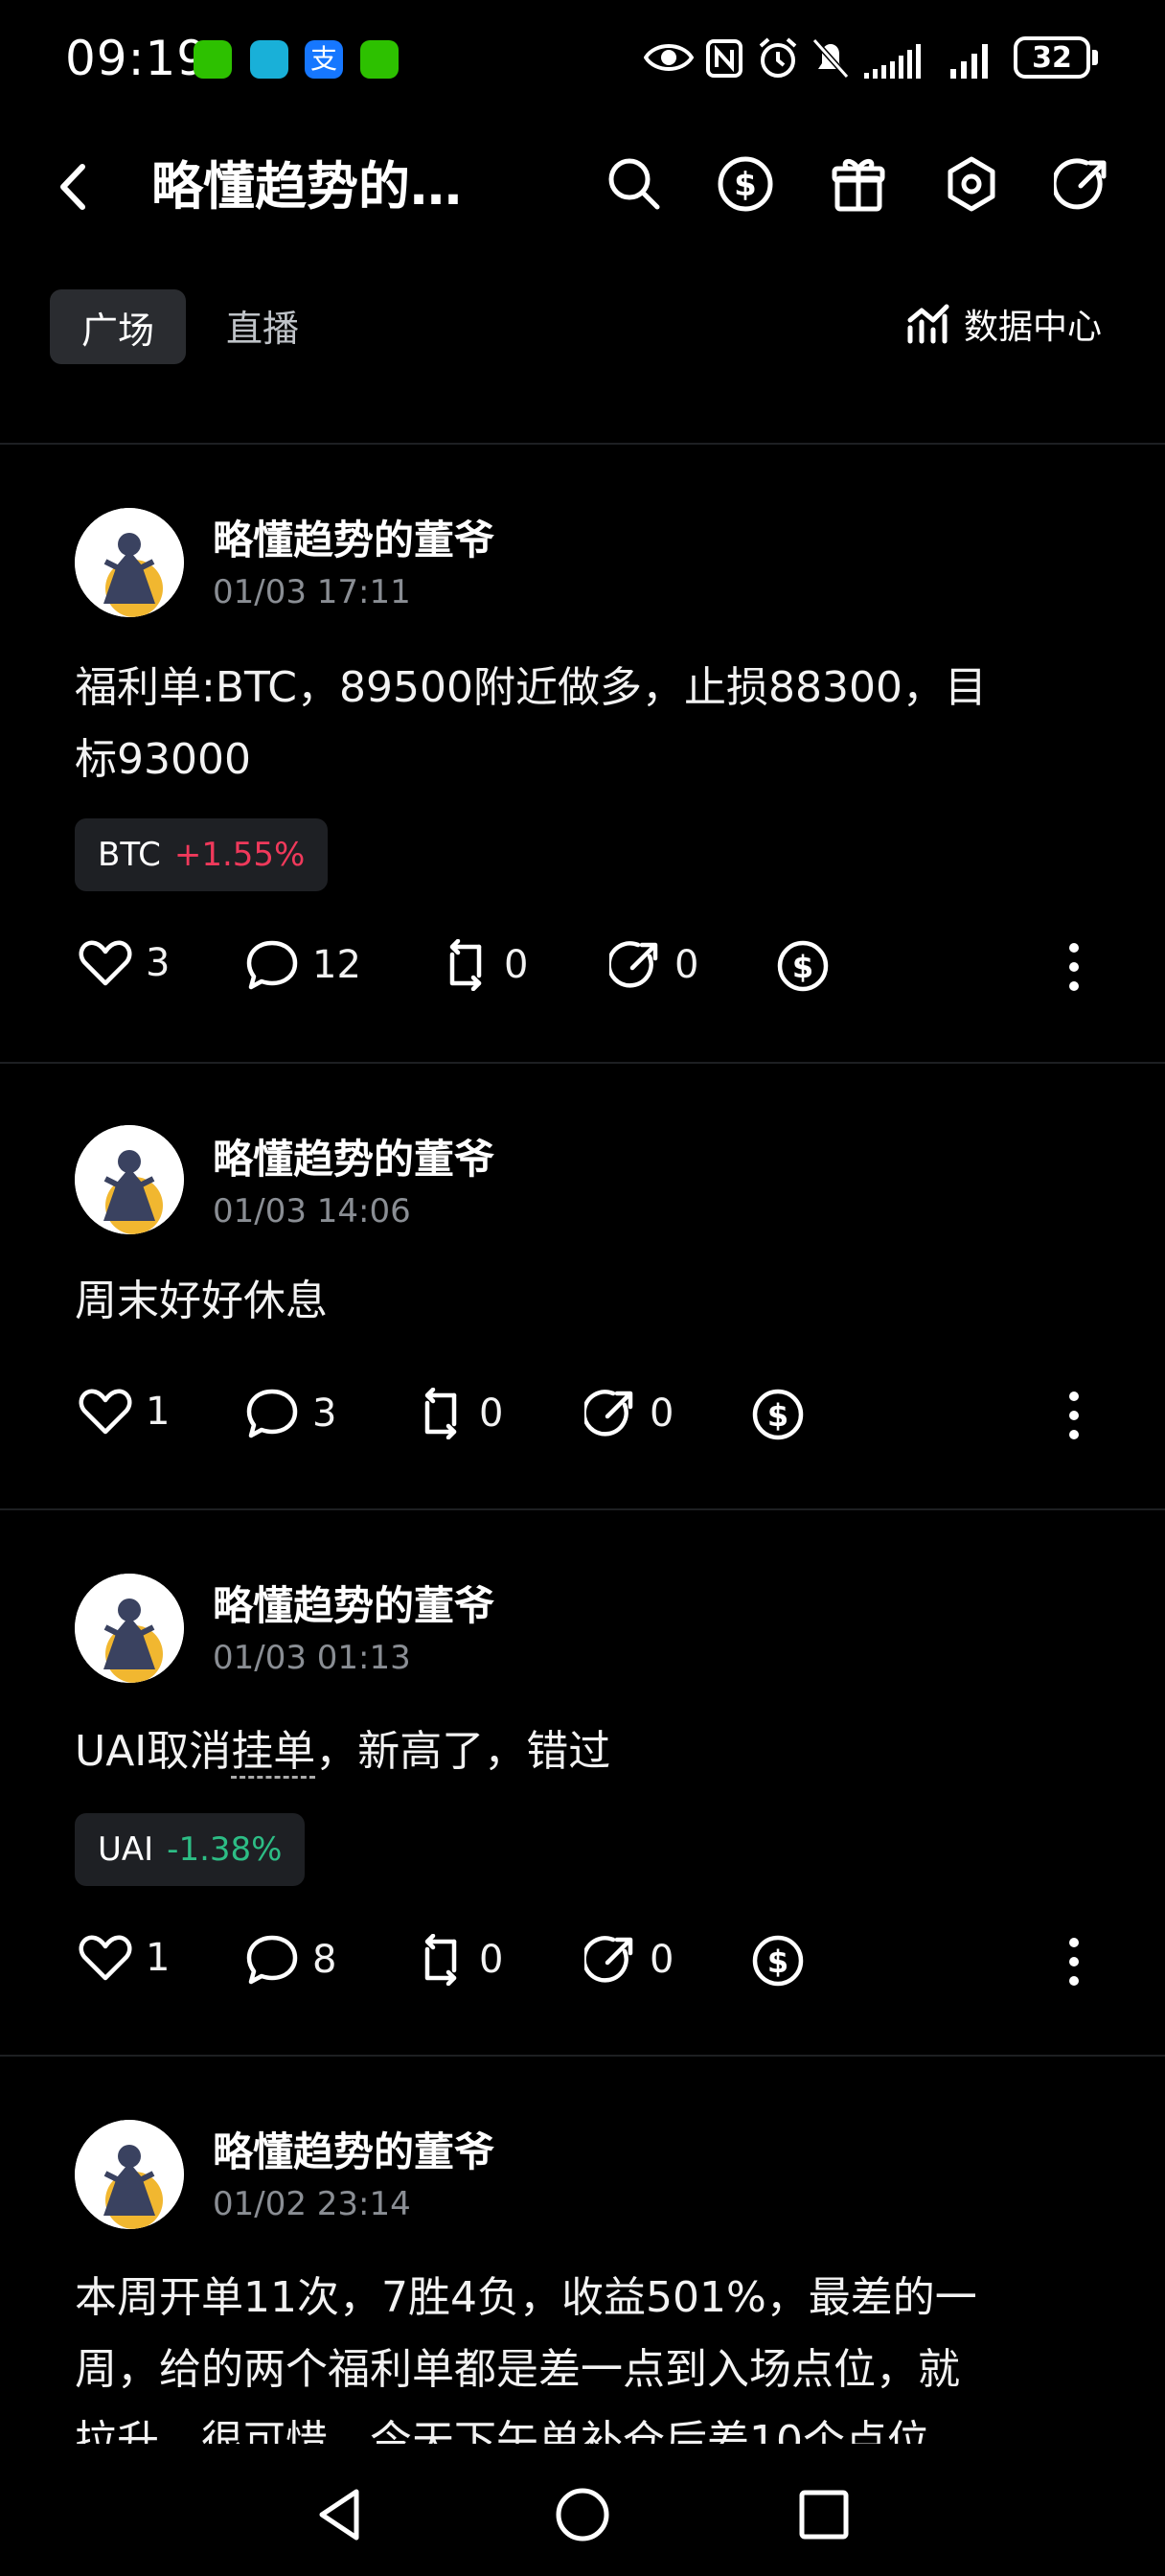 Image resolution: width=1165 pixels, height=2576 pixels. Describe the element at coordinates (312, 1658) in the screenshot. I see `post-time: 01/03 01:13` at that location.